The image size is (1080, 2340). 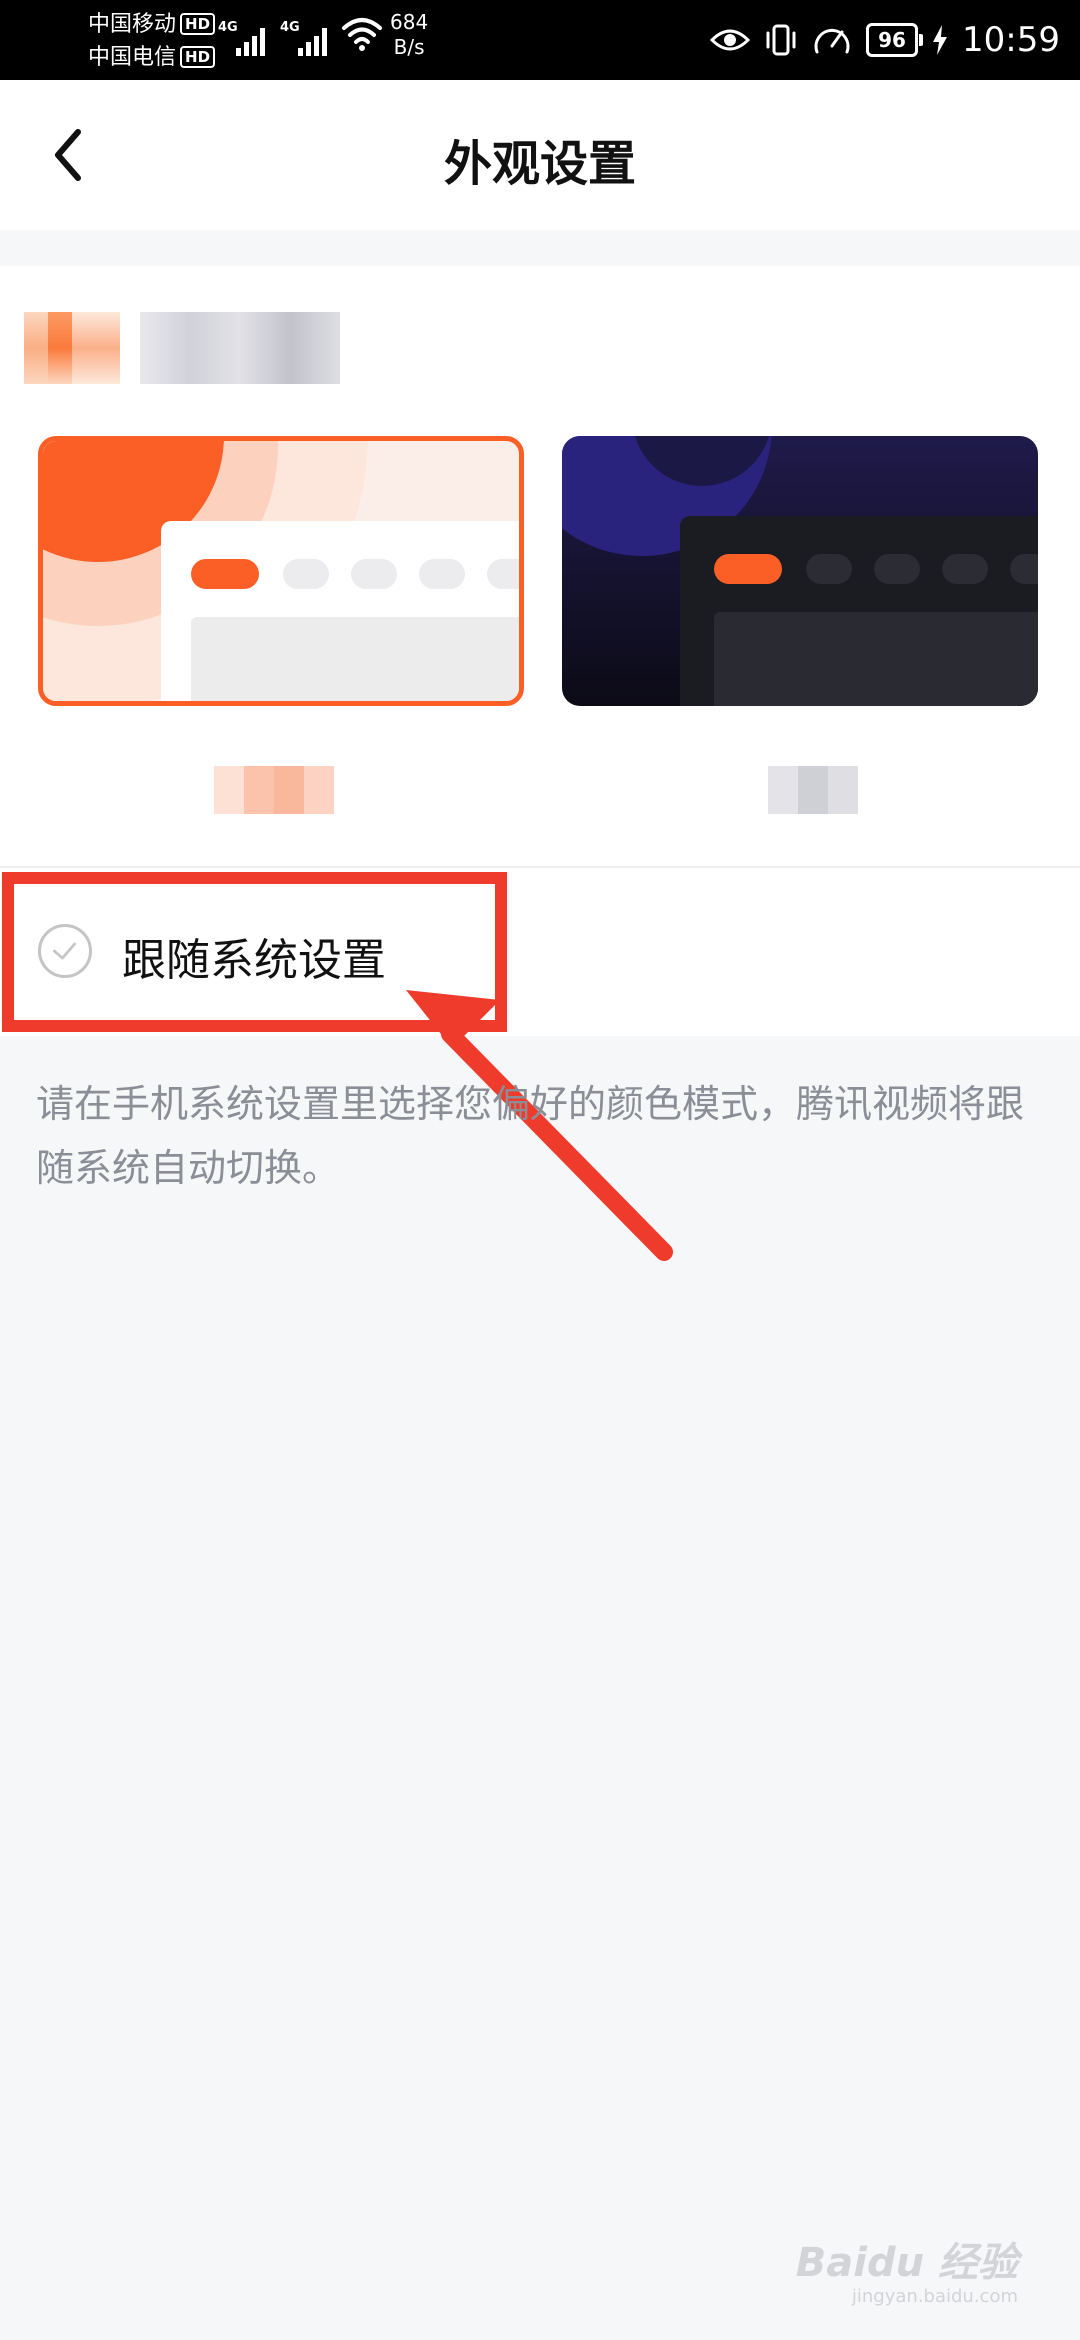 What do you see at coordinates (940, 40) in the screenshot?
I see `charging-icon` at bounding box center [940, 40].